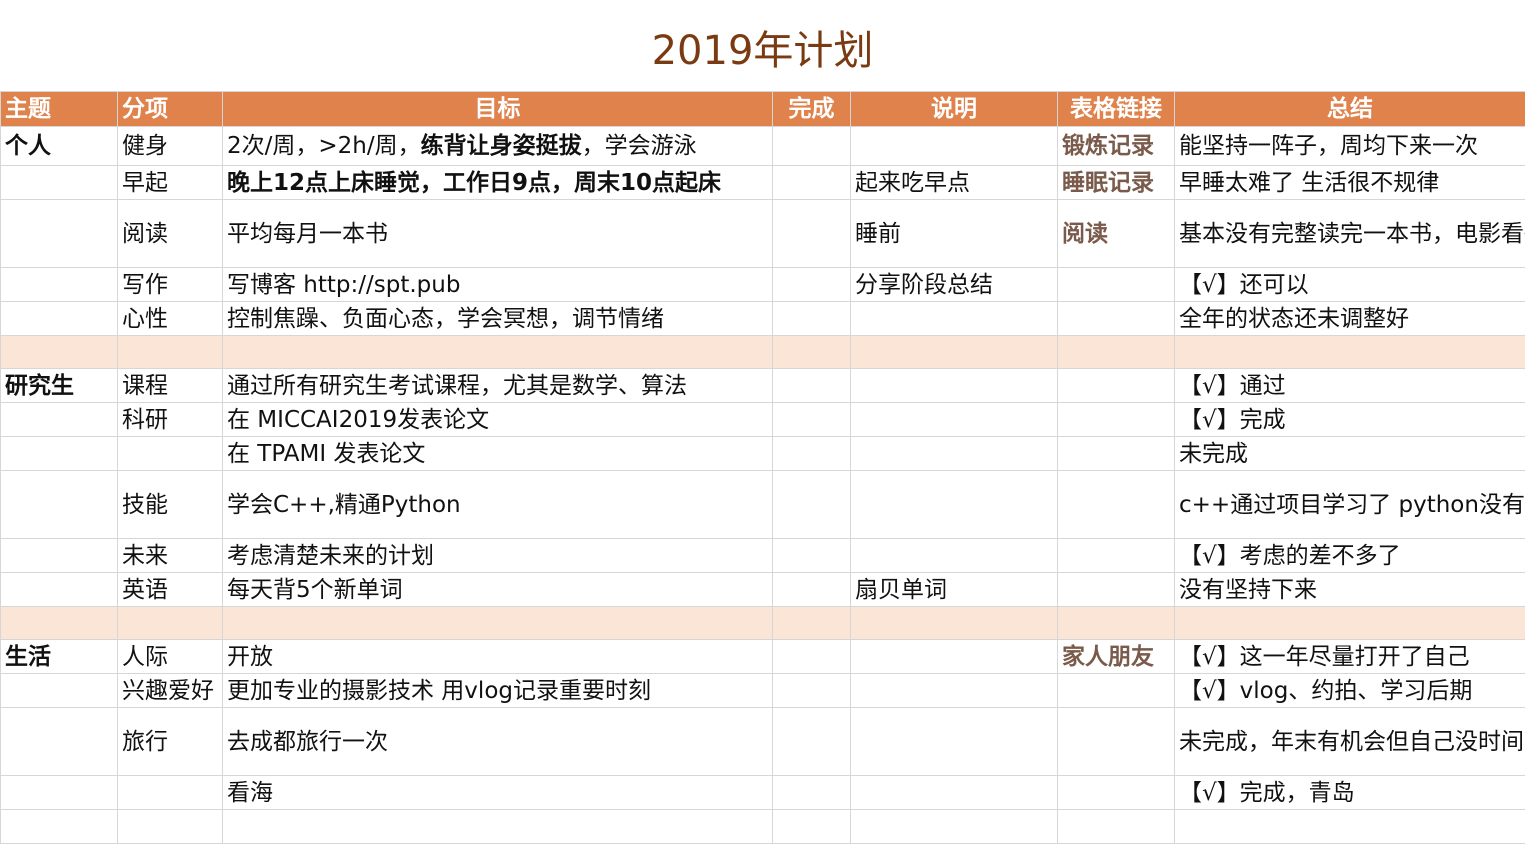 This screenshot has width=1525, height=848. I want to click on cell-goal: 去成都旅行一次, so click(497, 741).